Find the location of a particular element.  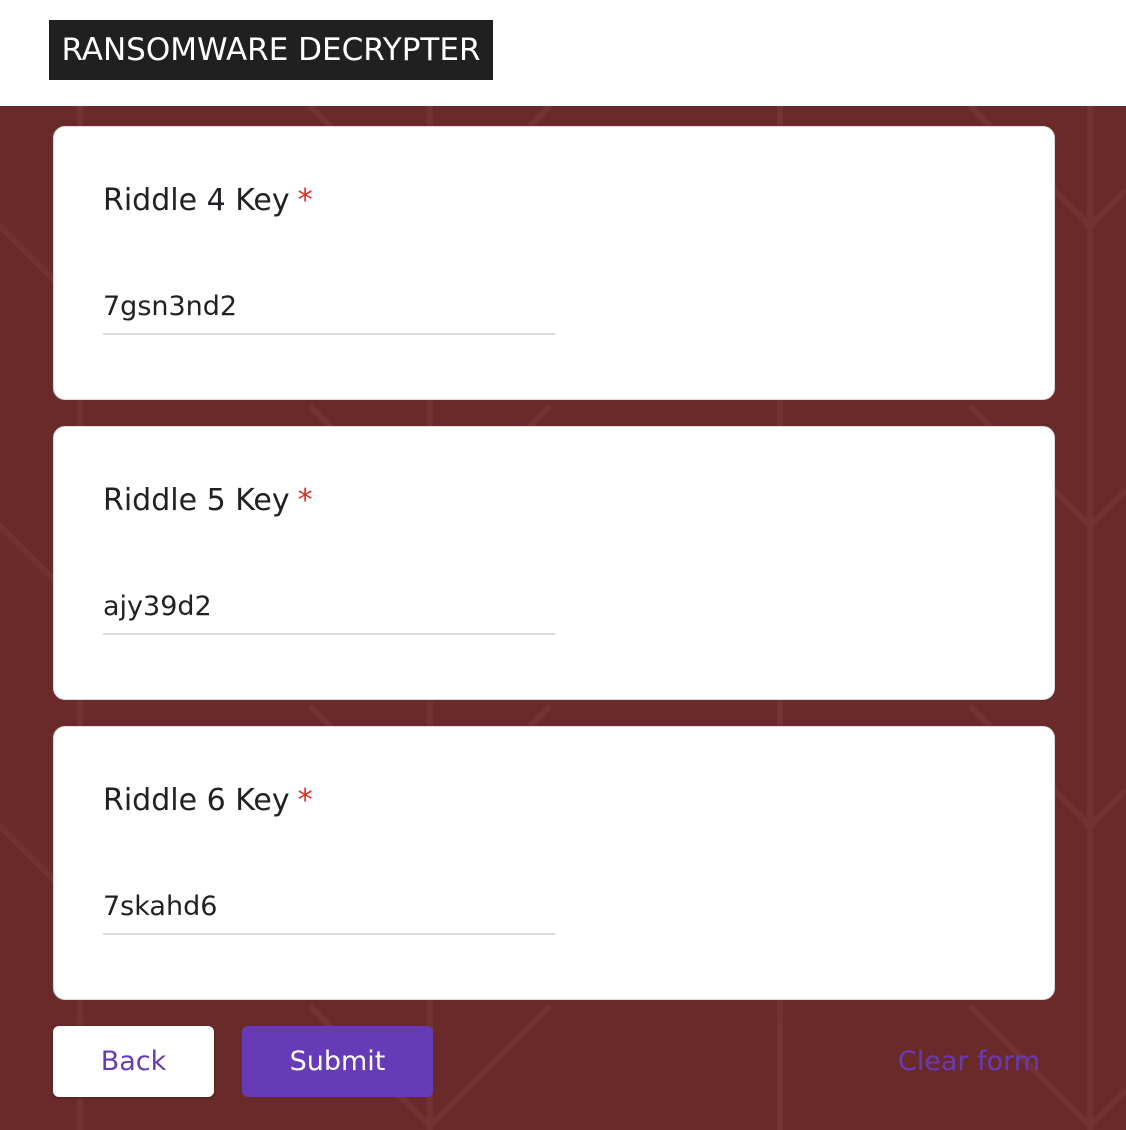

back-button: Back is located at coordinates (133, 1061).